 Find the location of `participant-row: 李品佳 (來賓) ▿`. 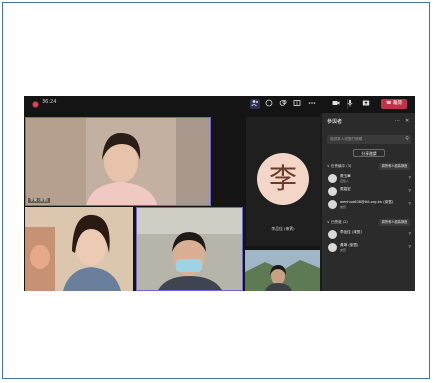

participant-row: 李品佳 (來賓) ▿ is located at coordinates (370, 234).